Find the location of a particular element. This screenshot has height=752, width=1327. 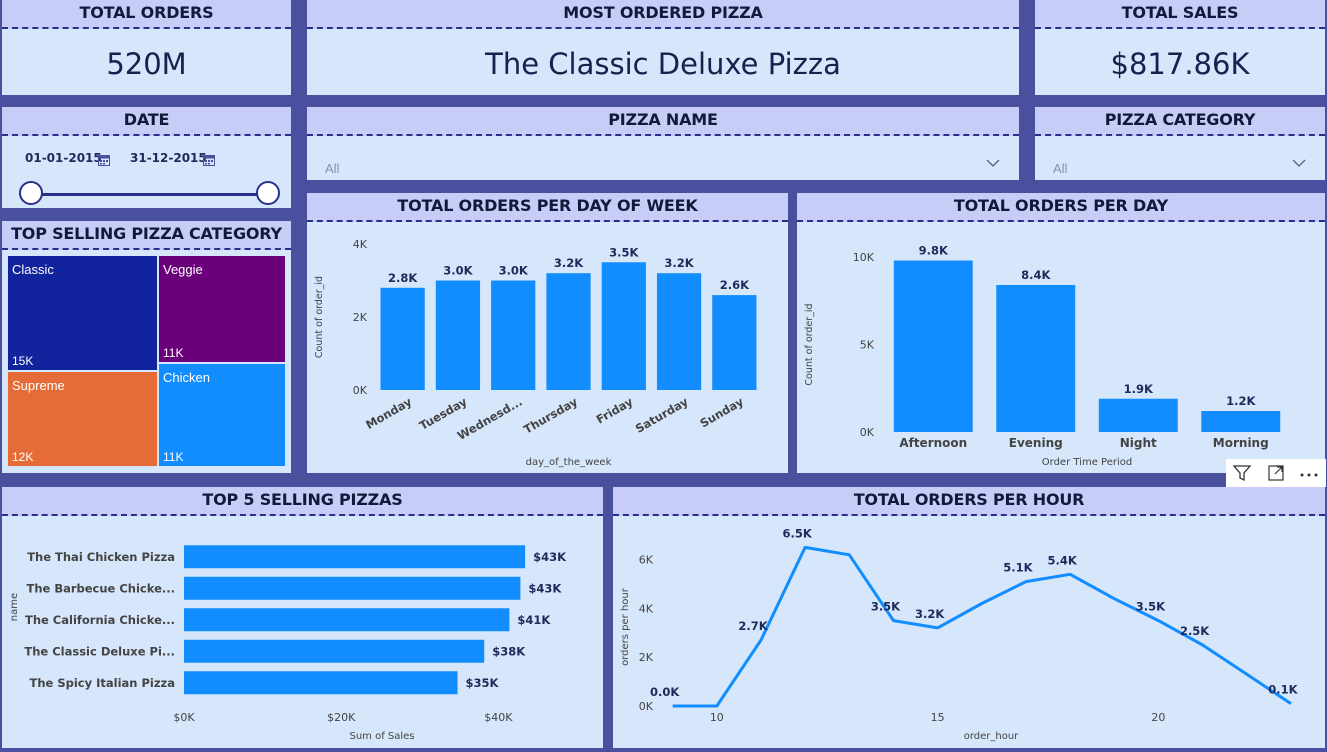

y-tick-label: 10K is located at coordinates (864, 257).